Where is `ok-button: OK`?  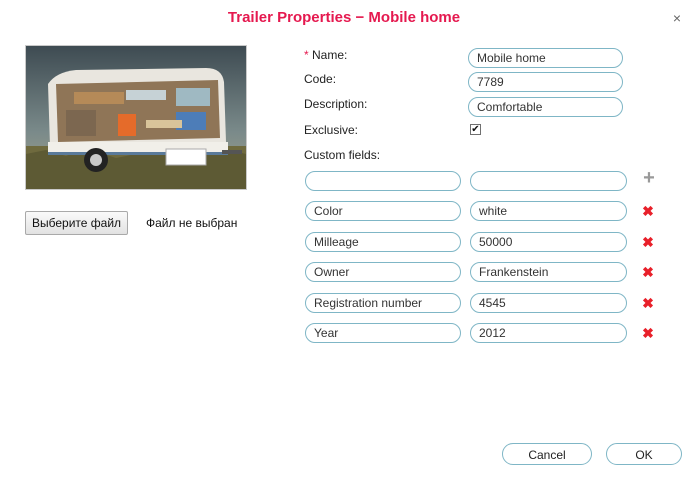
ok-button: OK is located at coordinates (644, 454).